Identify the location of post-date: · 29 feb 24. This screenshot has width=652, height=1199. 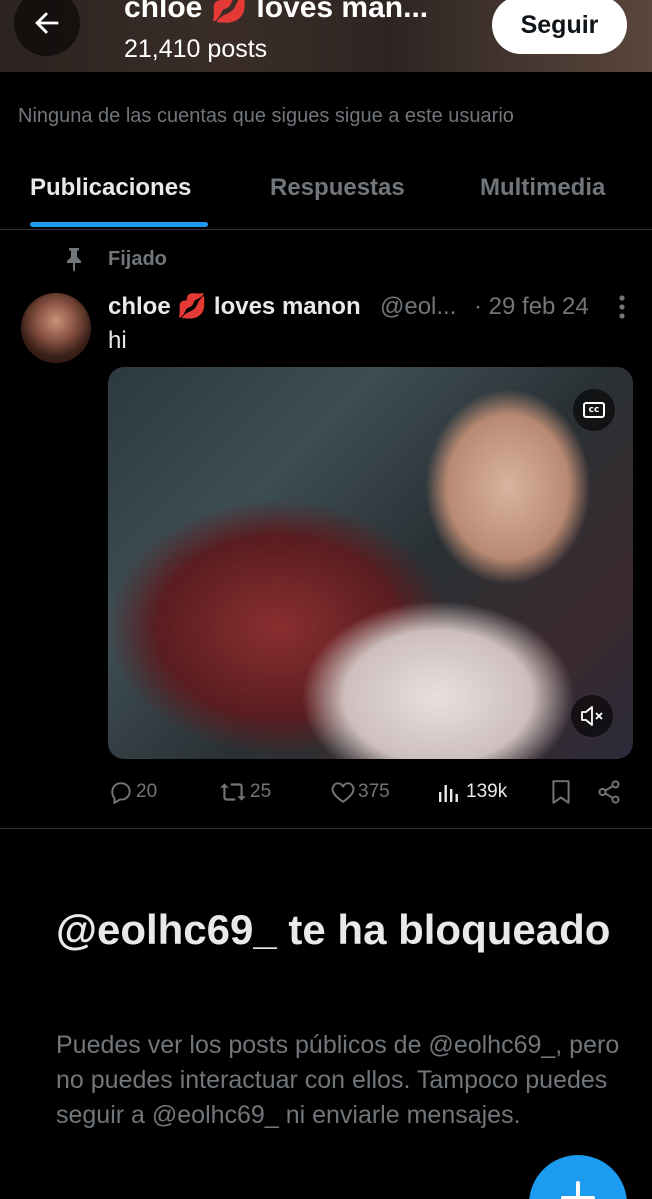
(531, 307).